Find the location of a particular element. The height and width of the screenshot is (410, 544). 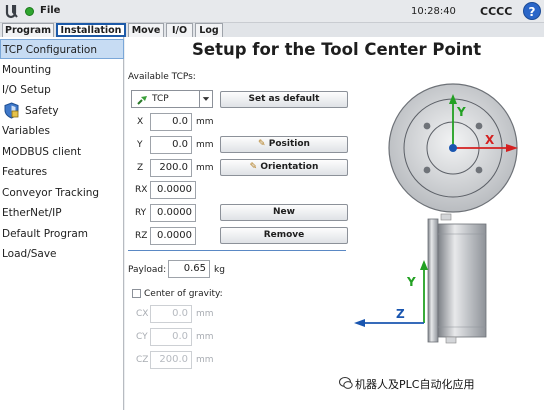

robot-status-icon is located at coordinates (29, 11).